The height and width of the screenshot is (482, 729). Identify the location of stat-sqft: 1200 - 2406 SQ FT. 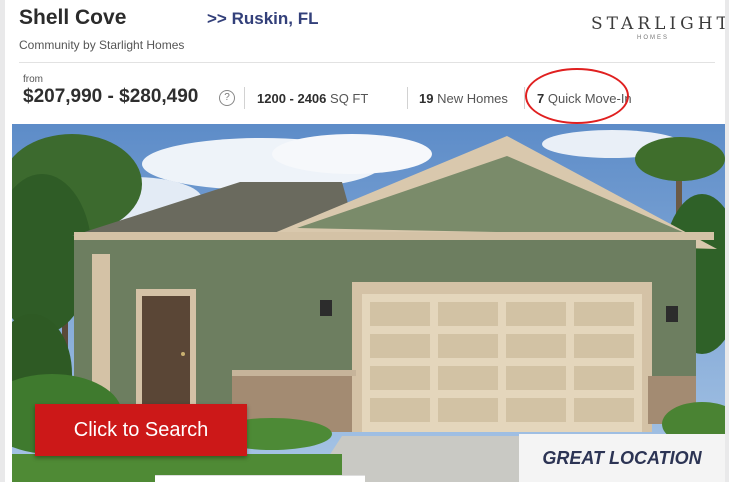
(312, 98).